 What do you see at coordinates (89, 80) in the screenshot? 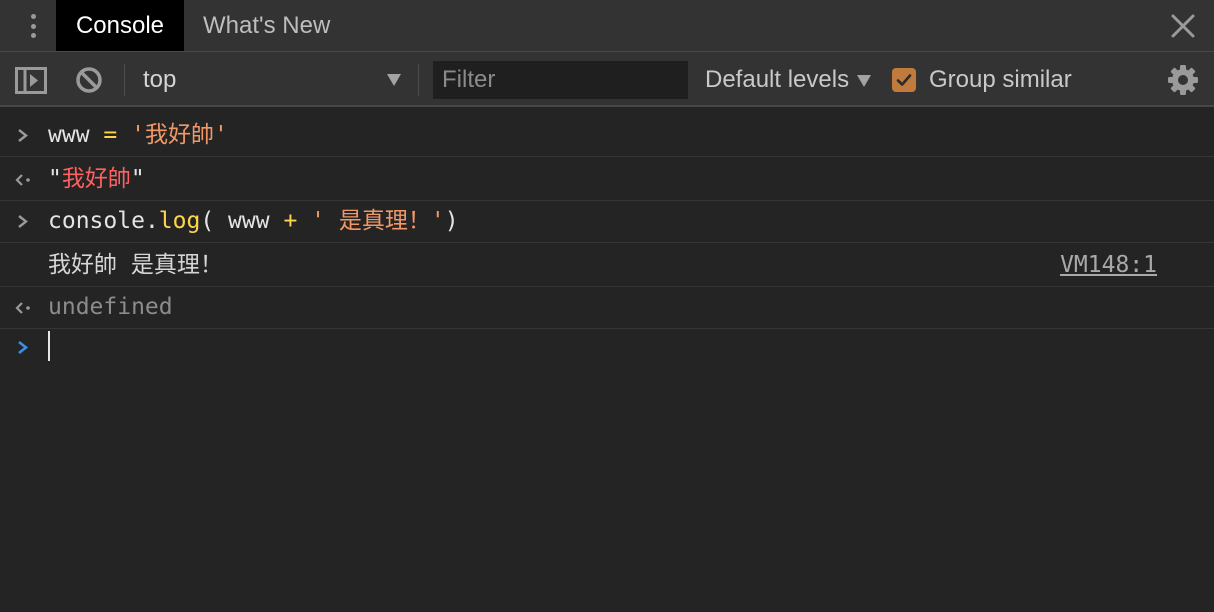
I see `clear-console-icon` at bounding box center [89, 80].